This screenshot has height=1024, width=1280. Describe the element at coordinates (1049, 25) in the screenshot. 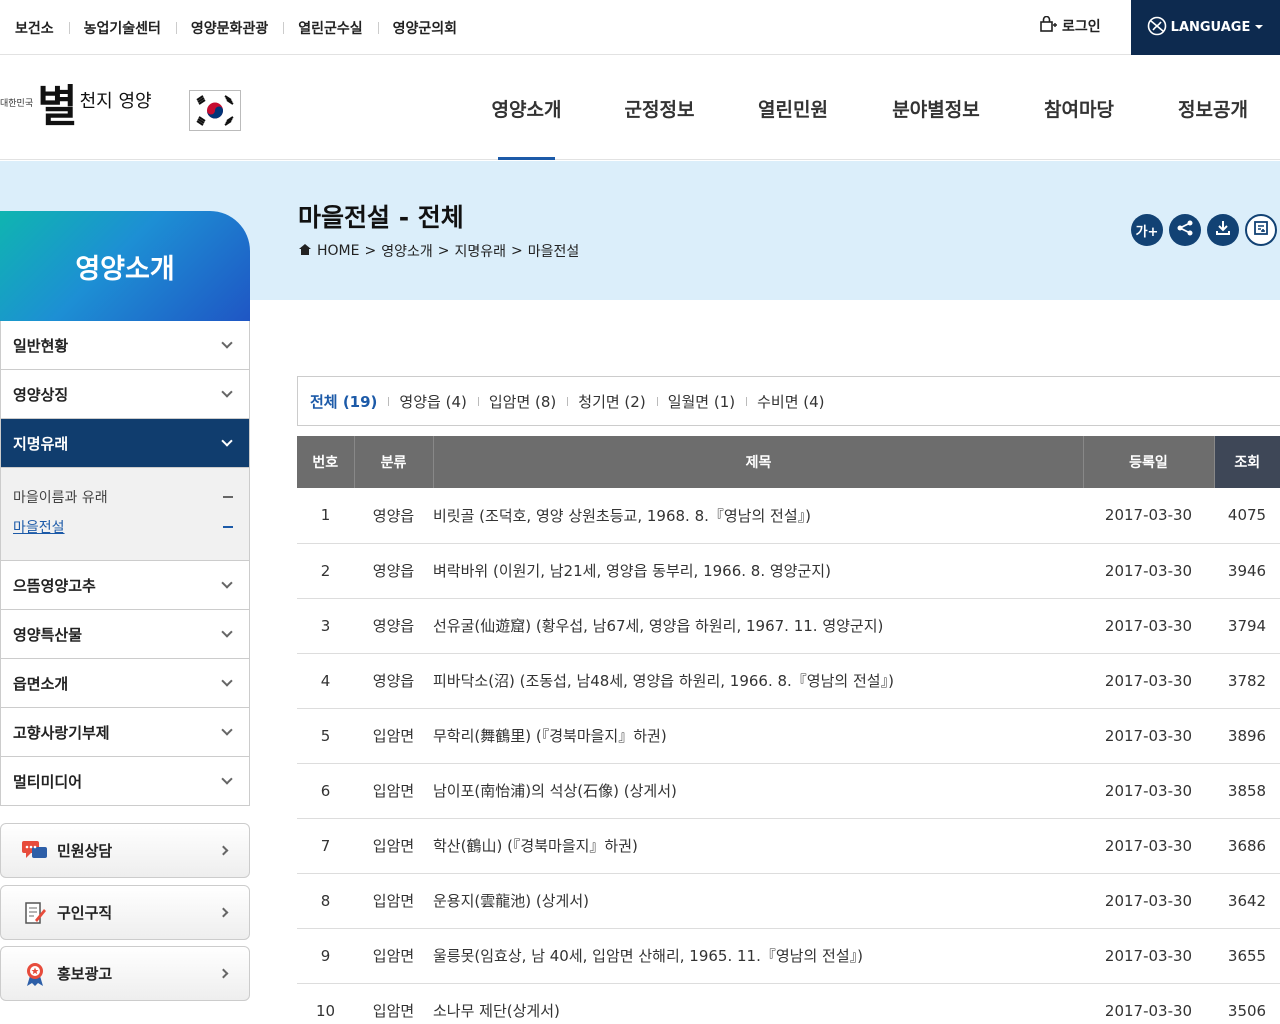

I see `lock-icon` at that location.